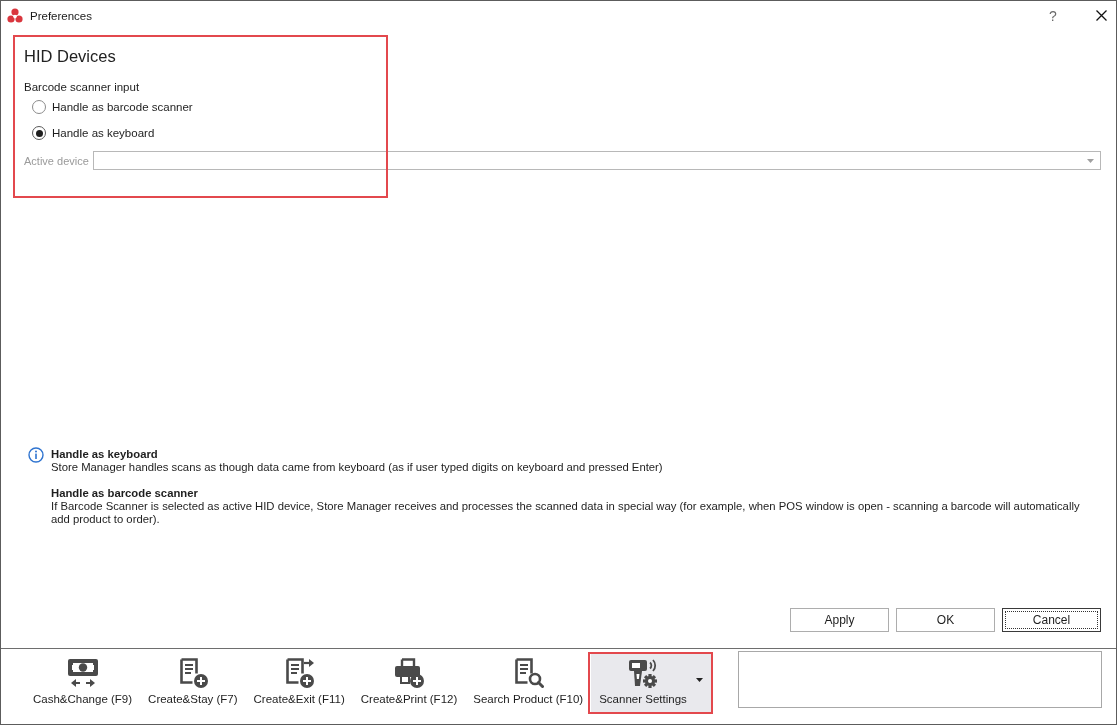 This screenshot has width=1117, height=725. Describe the element at coordinates (1051, 620) in the screenshot. I see `dialog-button: Cancel` at that location.